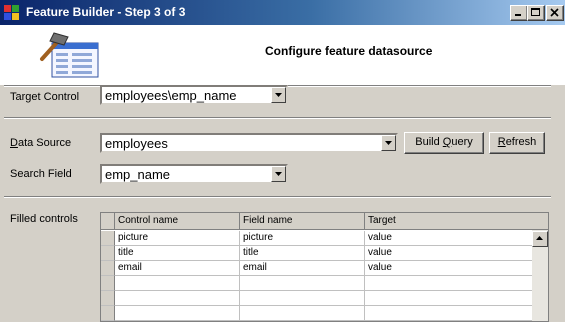 This screenshot has height=322, width=565. I want to click on data-source-label: Data Source, so click(41, 143).